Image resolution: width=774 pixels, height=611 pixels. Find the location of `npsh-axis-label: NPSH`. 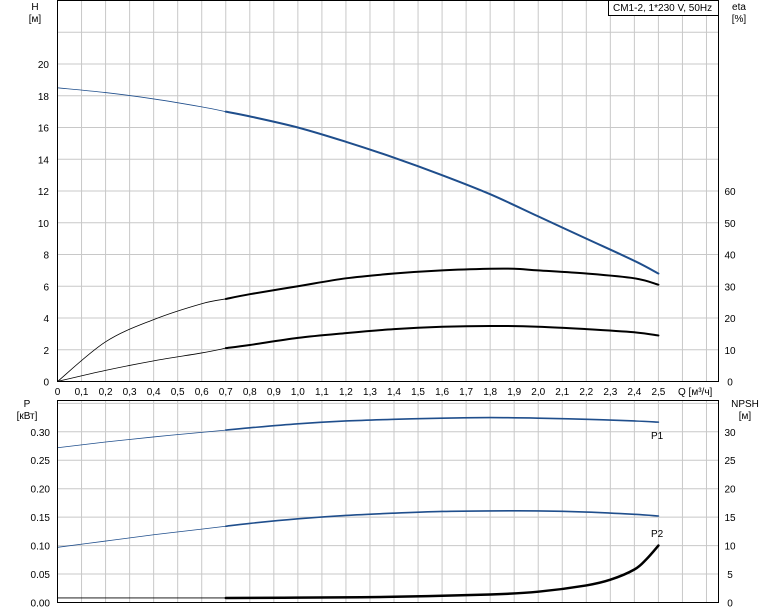

npsh-axis-label: NPSH is located at coordinates (745, 404).